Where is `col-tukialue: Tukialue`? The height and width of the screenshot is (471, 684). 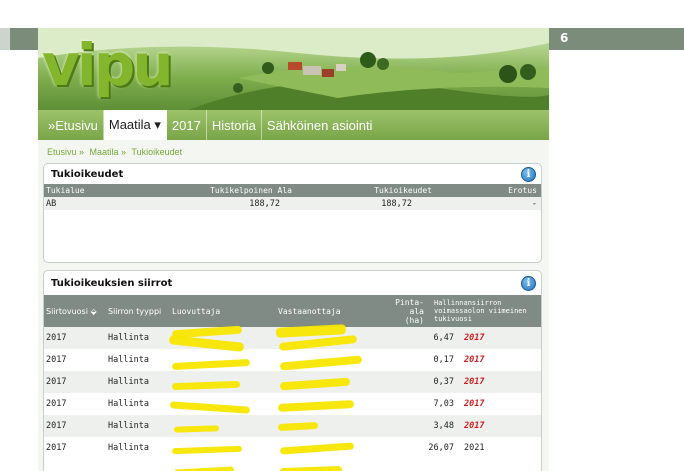
col-tukialue: Tukialue is located at coordinates (65, 190).